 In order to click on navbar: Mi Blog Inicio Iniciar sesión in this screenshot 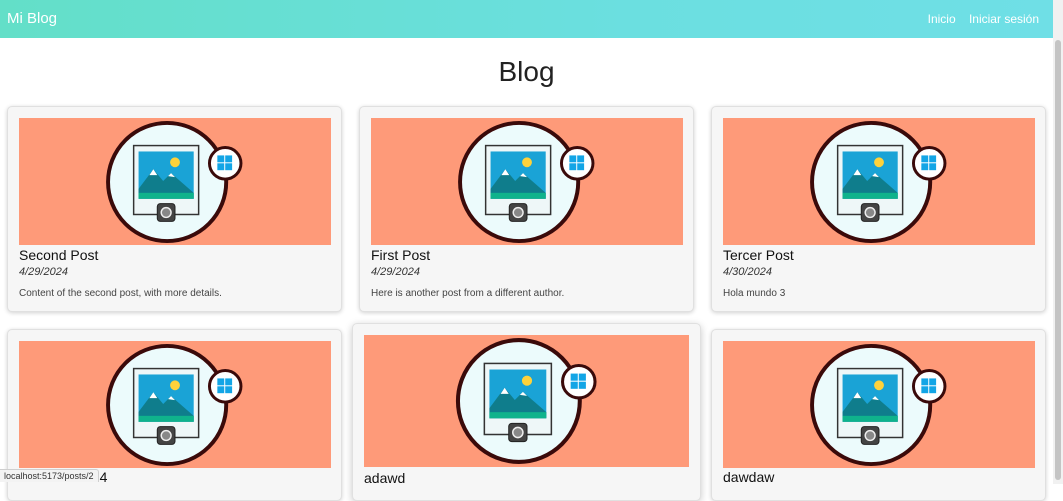, I will do `click(526, 19)`.